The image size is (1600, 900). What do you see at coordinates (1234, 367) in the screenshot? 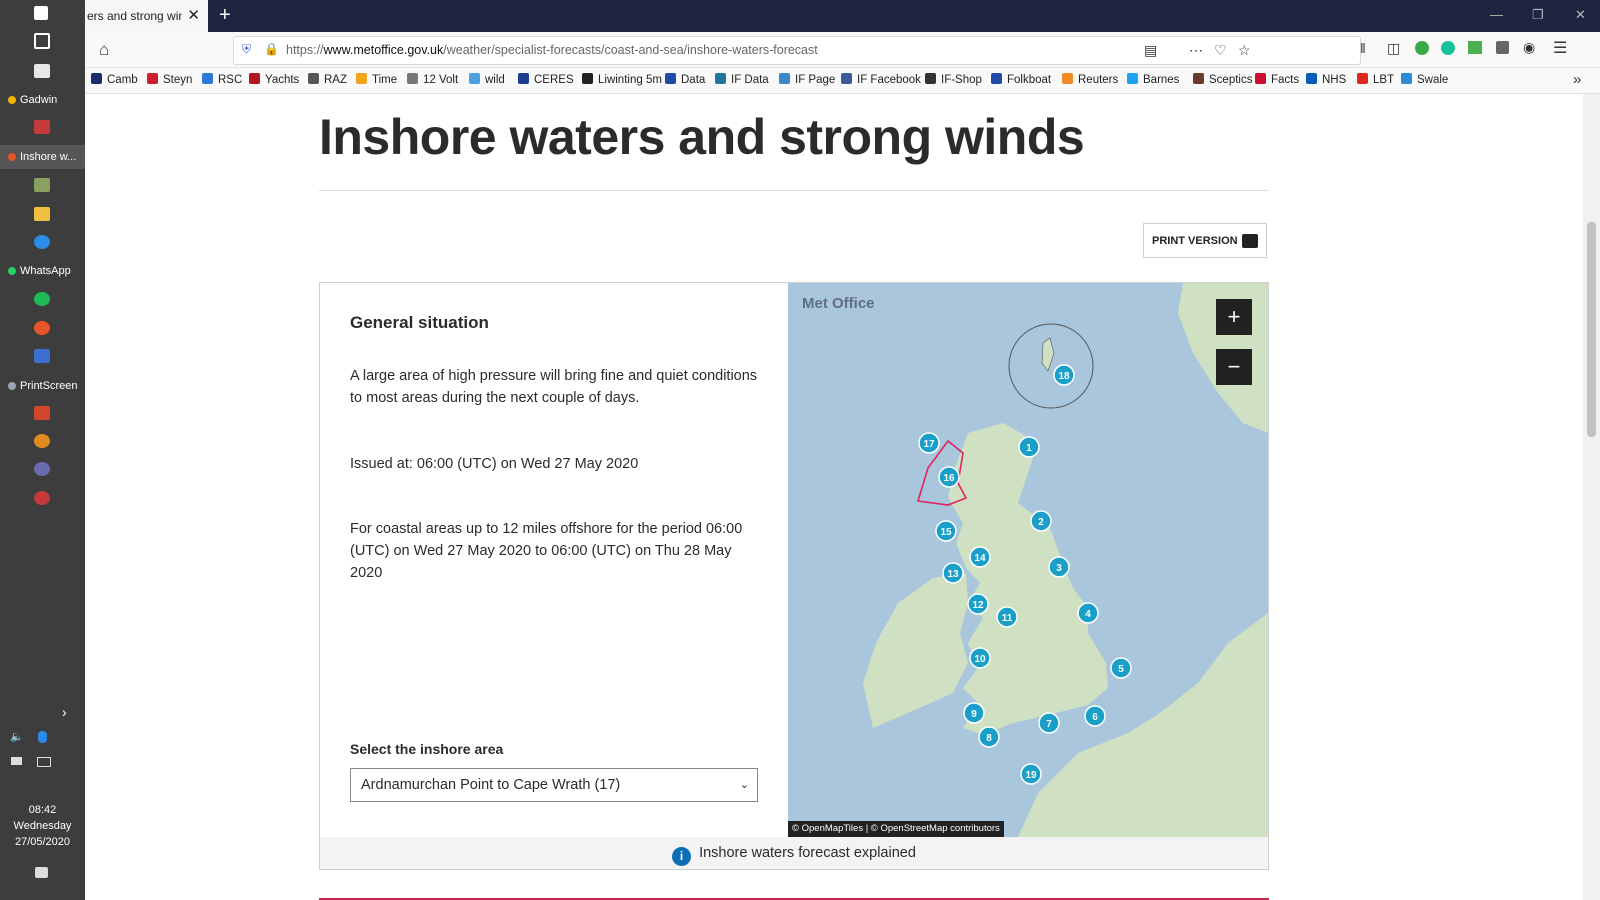
I see `zoom-out-button: −` at bounding box center [1234, 367].